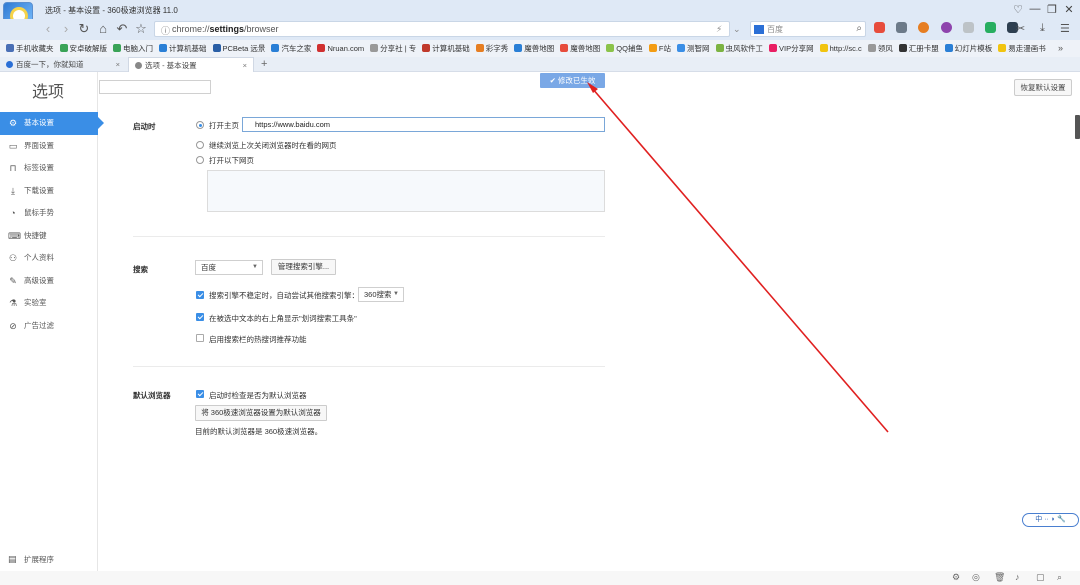 Image resolution: width=1080 pixels, height=585 pixels. Describe the element at coordinates (261, 413) in the screenshot. I see `set-default-browser-button: 将 360极速浏览器设置为默认浏览器` at that location.